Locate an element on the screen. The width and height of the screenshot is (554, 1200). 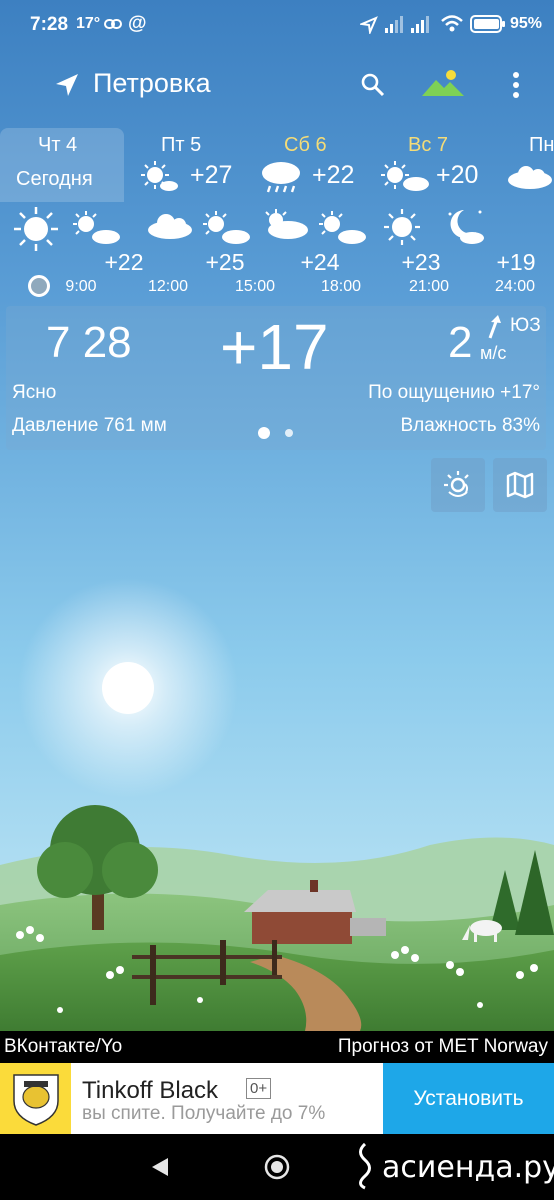
hourly-time: 21:00 is located at coordinates (429, 286).